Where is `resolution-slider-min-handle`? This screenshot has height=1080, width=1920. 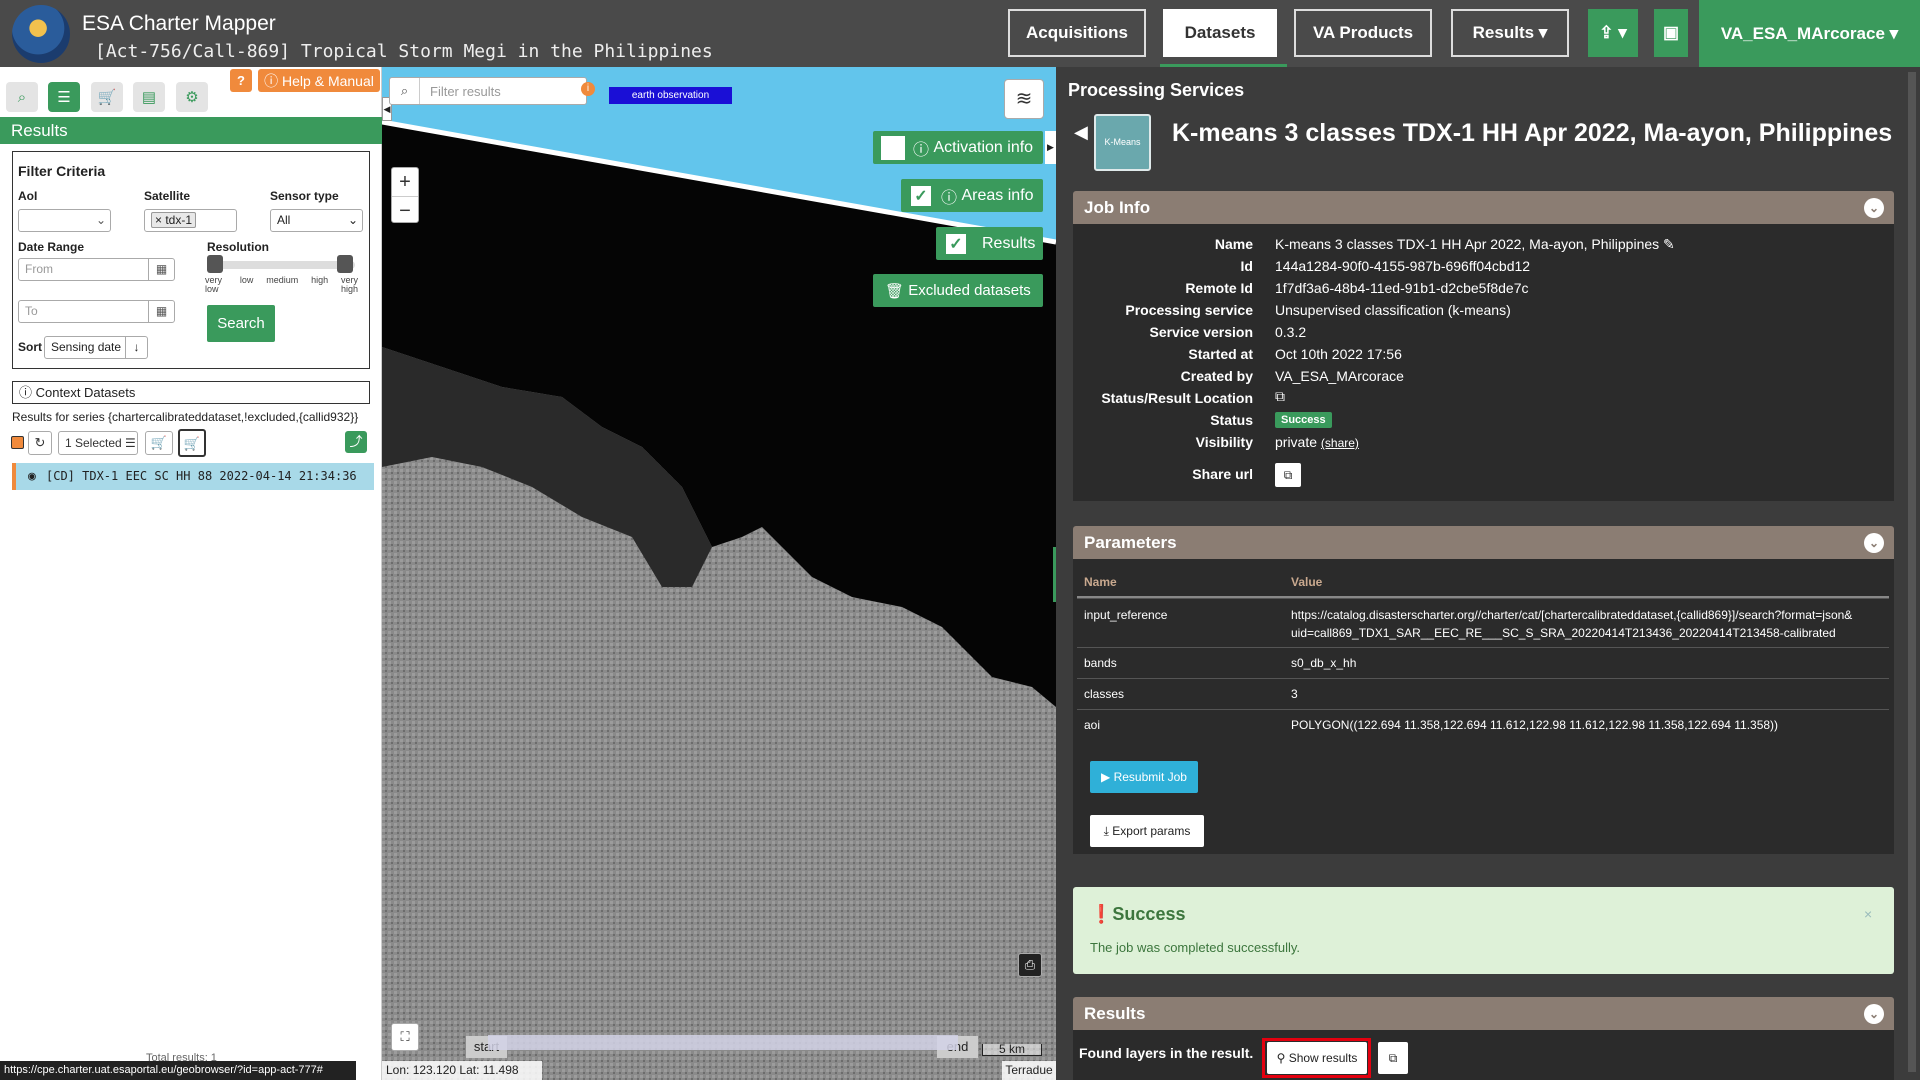 resolution-slider-min-handle is located at coordinates (215, 264).